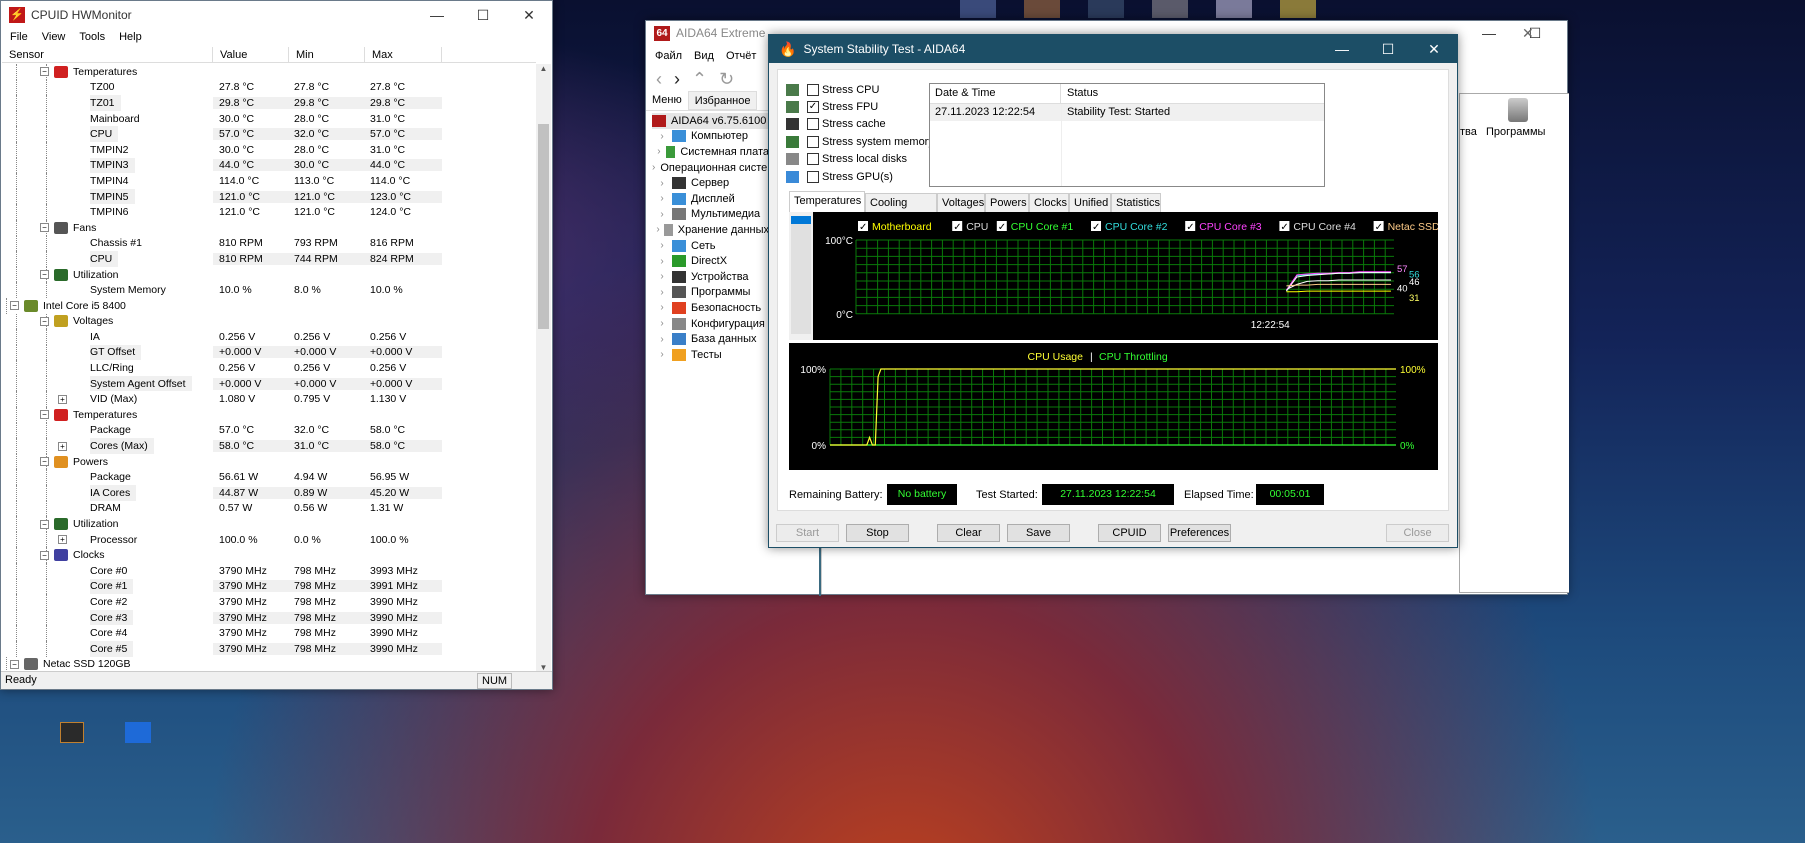 The height and width of the screenshot is (843, 1805). What do you see at coordinates (860, 176) in the screenshot?
I see `stress-option-stress-gpu-s: Stress GPU(s)` at bounding box center [860, 176].